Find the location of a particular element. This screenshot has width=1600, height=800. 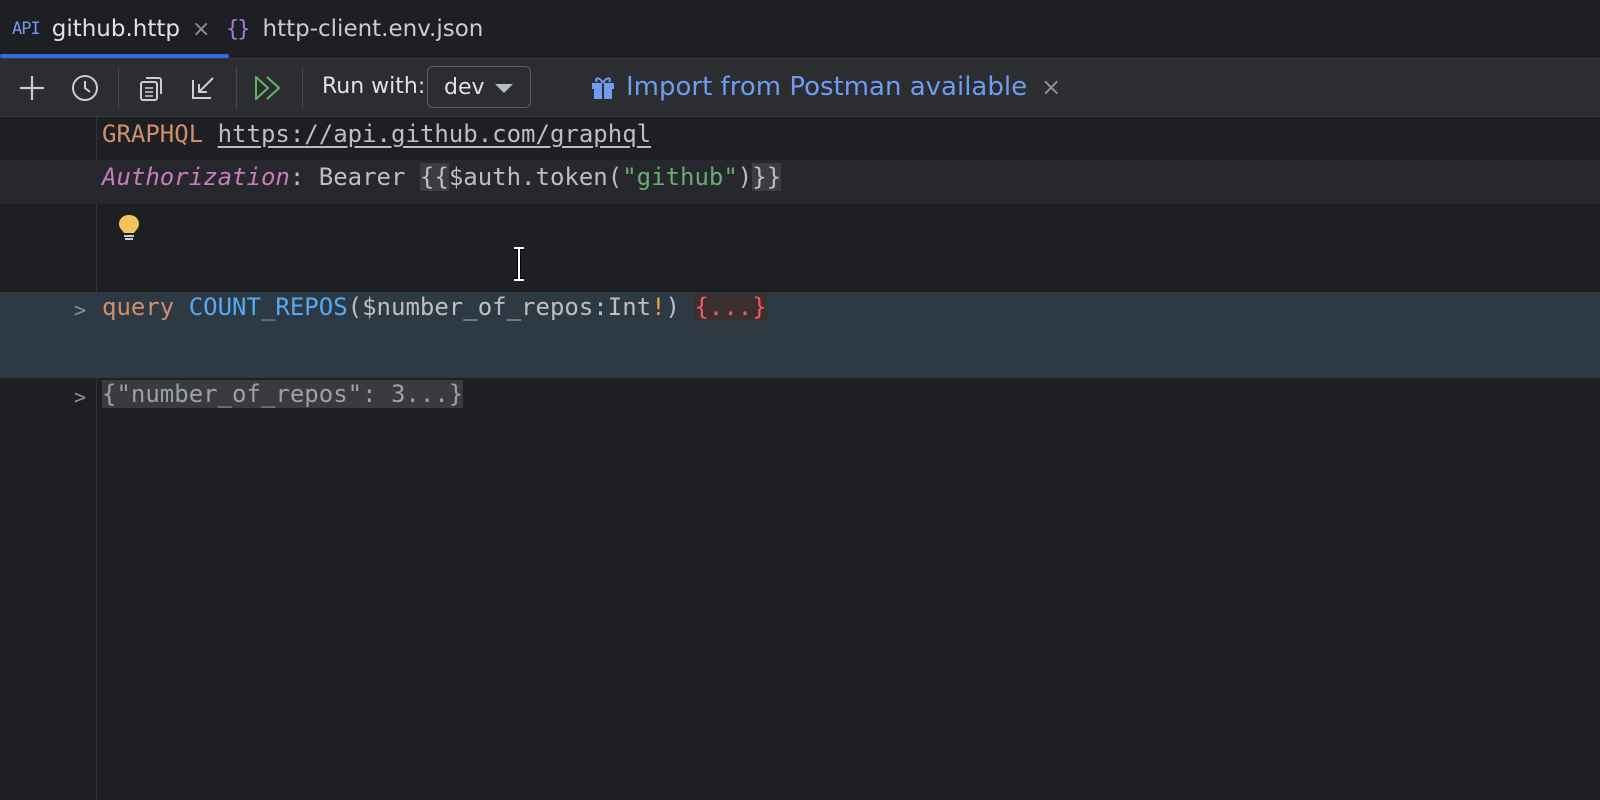

editor-gutter is located at coordinates (48, 458).